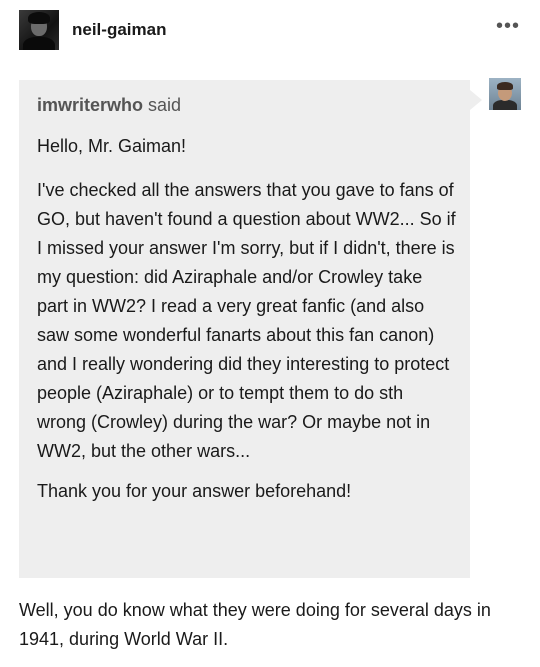  What do you see at coordinates (505, 86) in the screenshot?
I see `asker-avatar-hair-shape` at bounding box center [505, 86].